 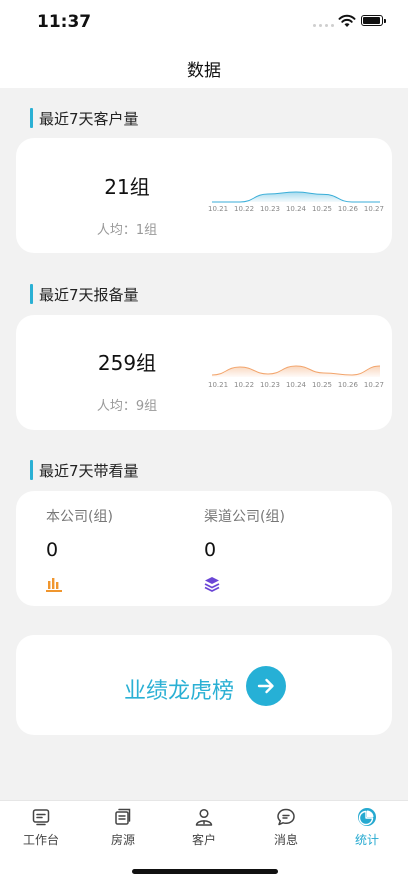 I want to click on tab-label: 统计, so click(x=366, y=840).